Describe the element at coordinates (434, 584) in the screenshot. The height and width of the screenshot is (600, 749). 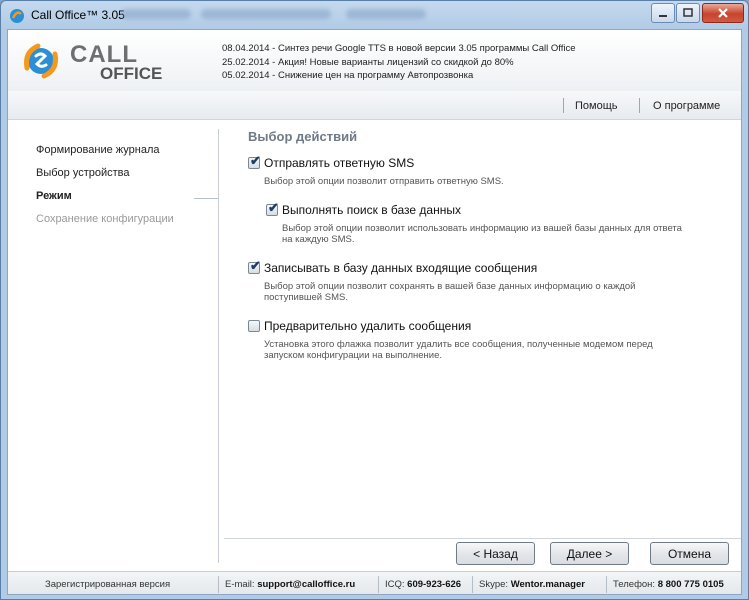
I see `icq-value: 609-923-626` at that location.